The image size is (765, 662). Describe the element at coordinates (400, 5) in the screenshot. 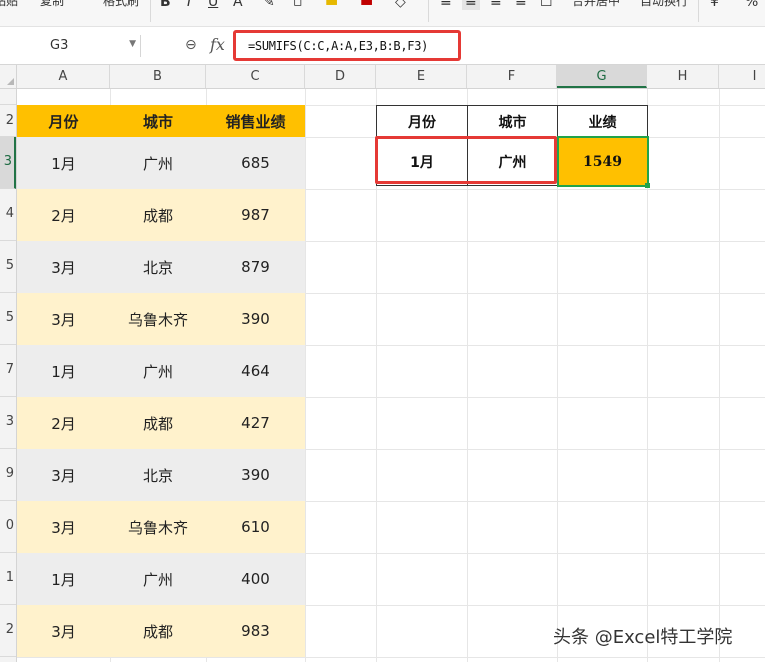

I see `clear-icon: ◇` at that location.